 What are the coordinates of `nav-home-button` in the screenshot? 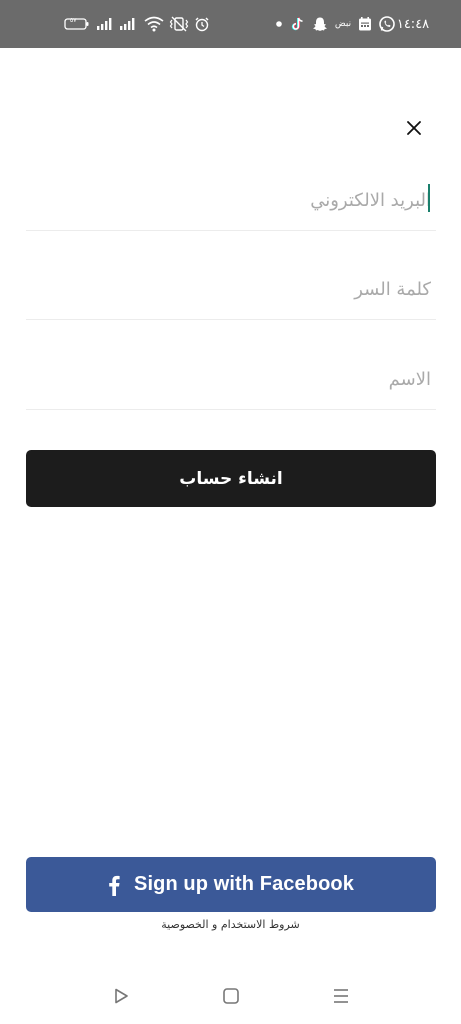 It's located at (231, 996).